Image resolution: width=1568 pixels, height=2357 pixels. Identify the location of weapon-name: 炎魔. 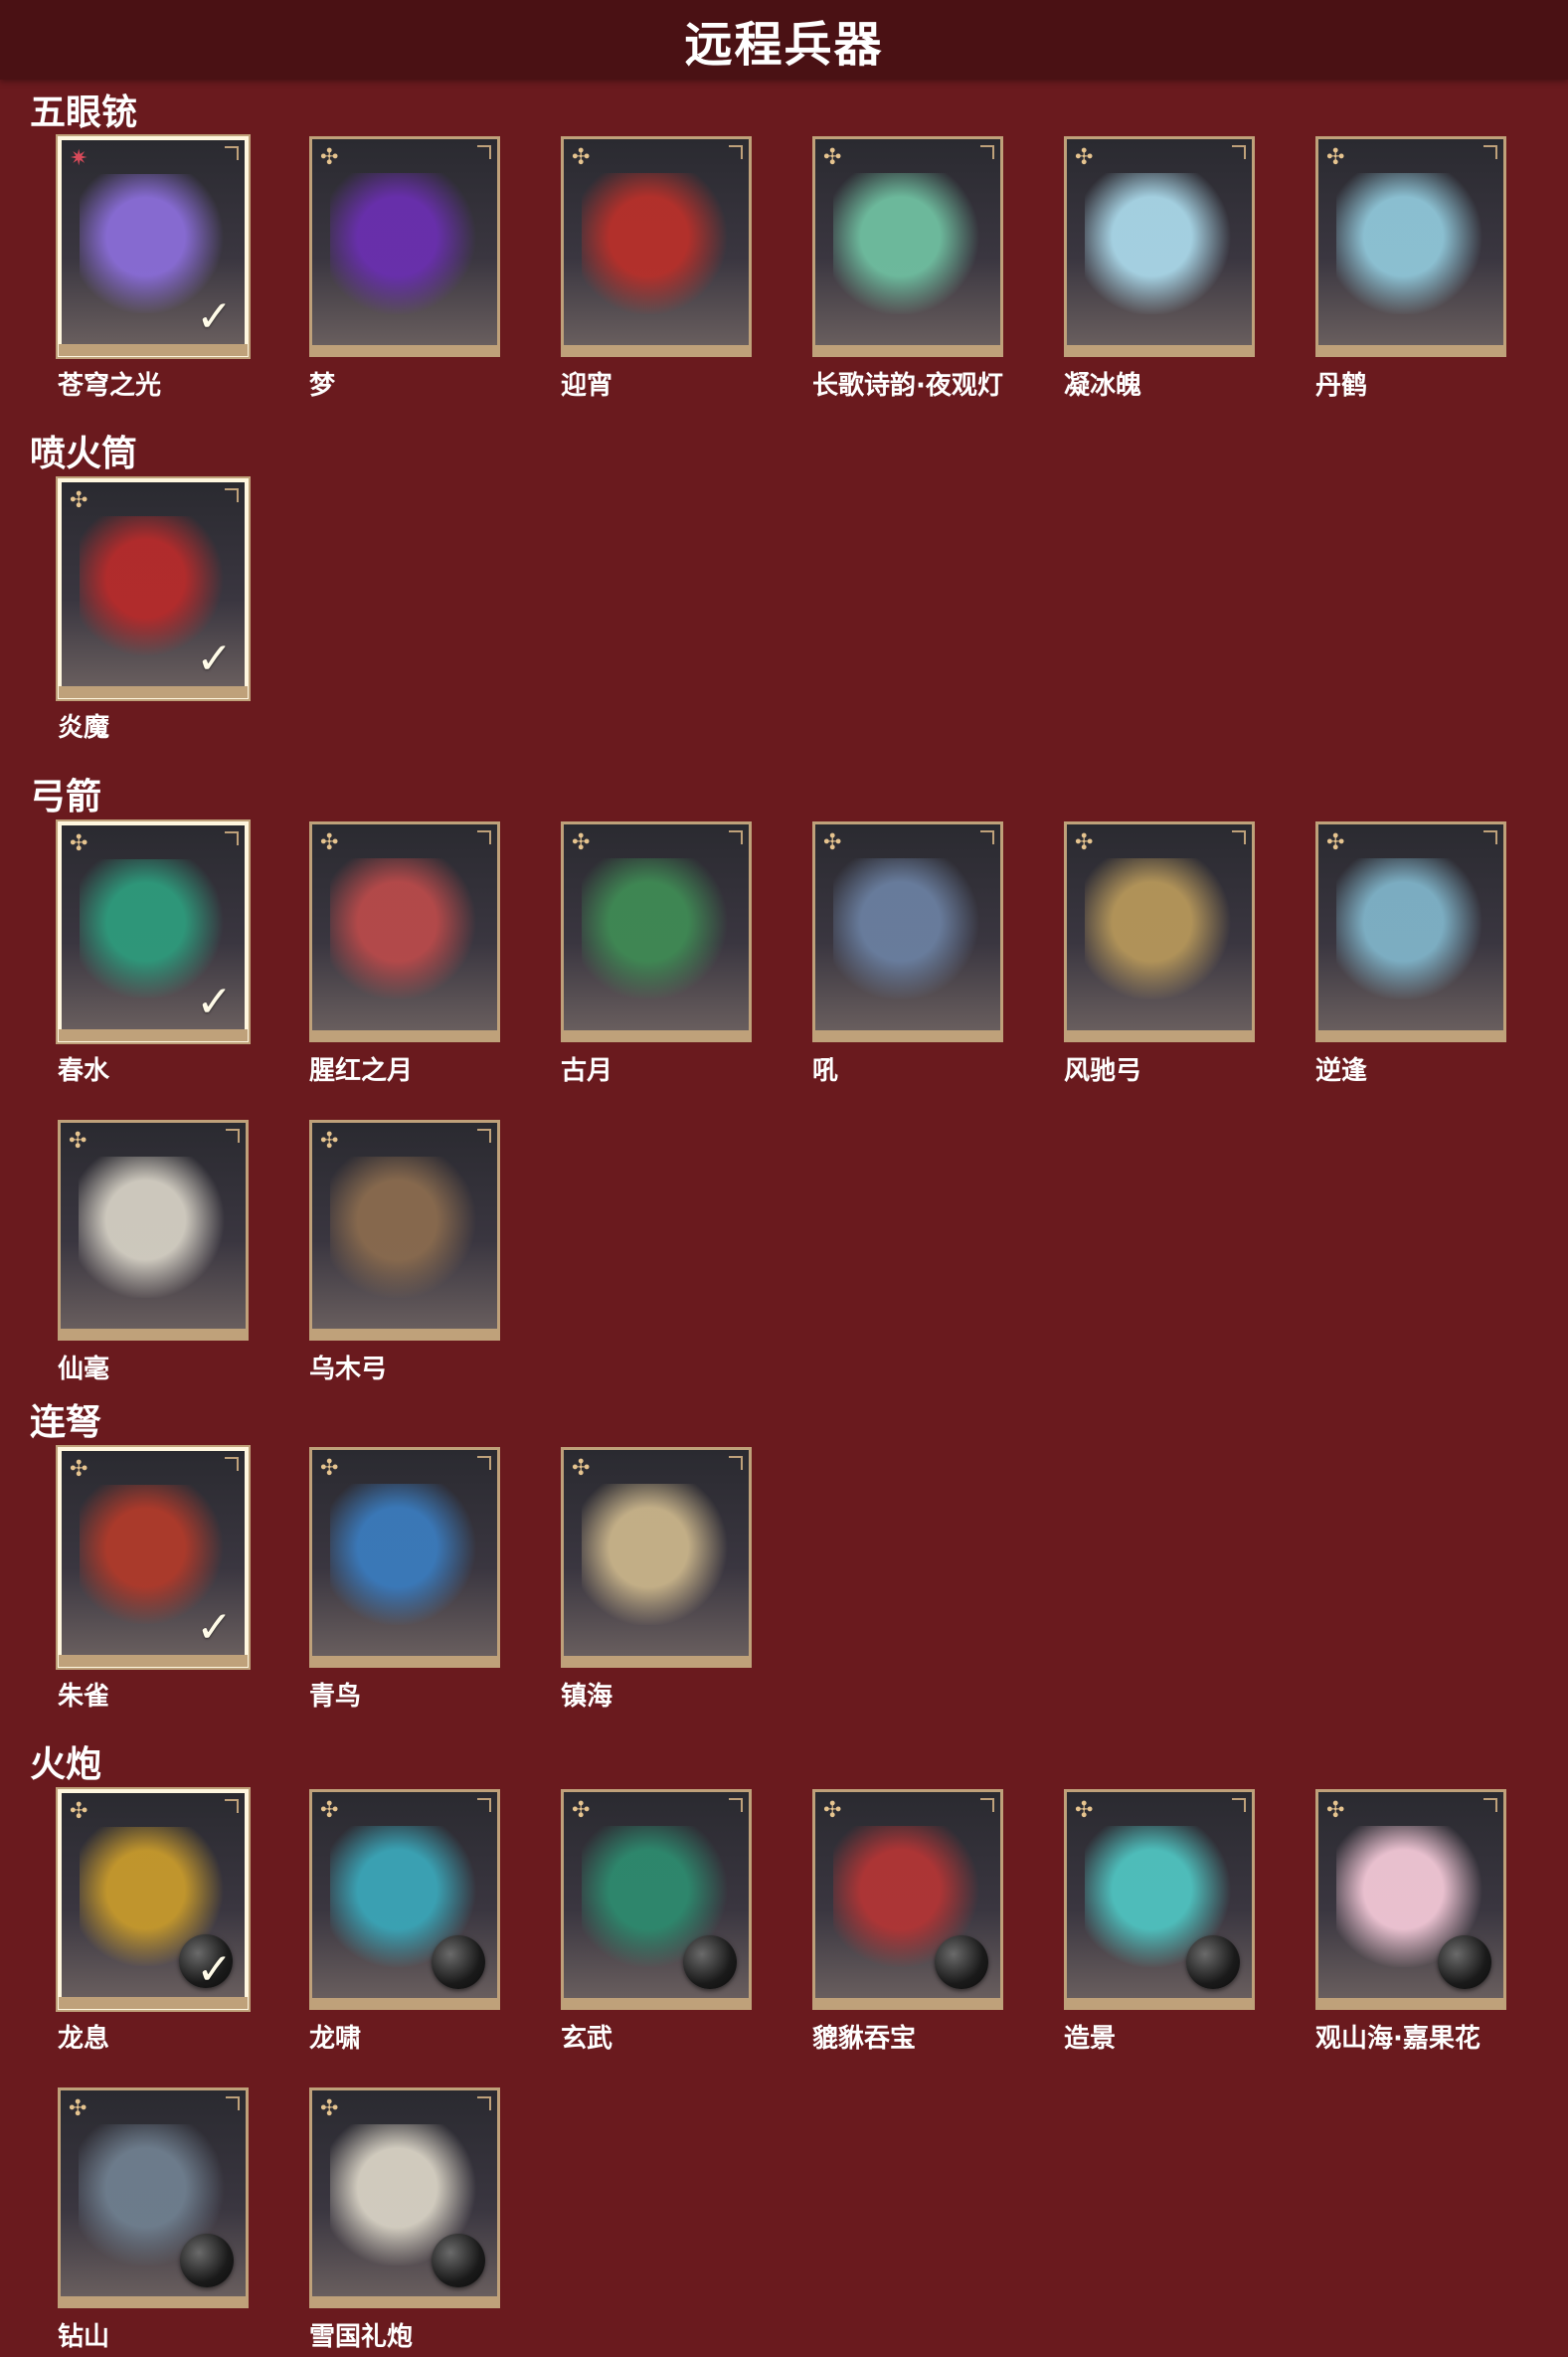
(84, 728).